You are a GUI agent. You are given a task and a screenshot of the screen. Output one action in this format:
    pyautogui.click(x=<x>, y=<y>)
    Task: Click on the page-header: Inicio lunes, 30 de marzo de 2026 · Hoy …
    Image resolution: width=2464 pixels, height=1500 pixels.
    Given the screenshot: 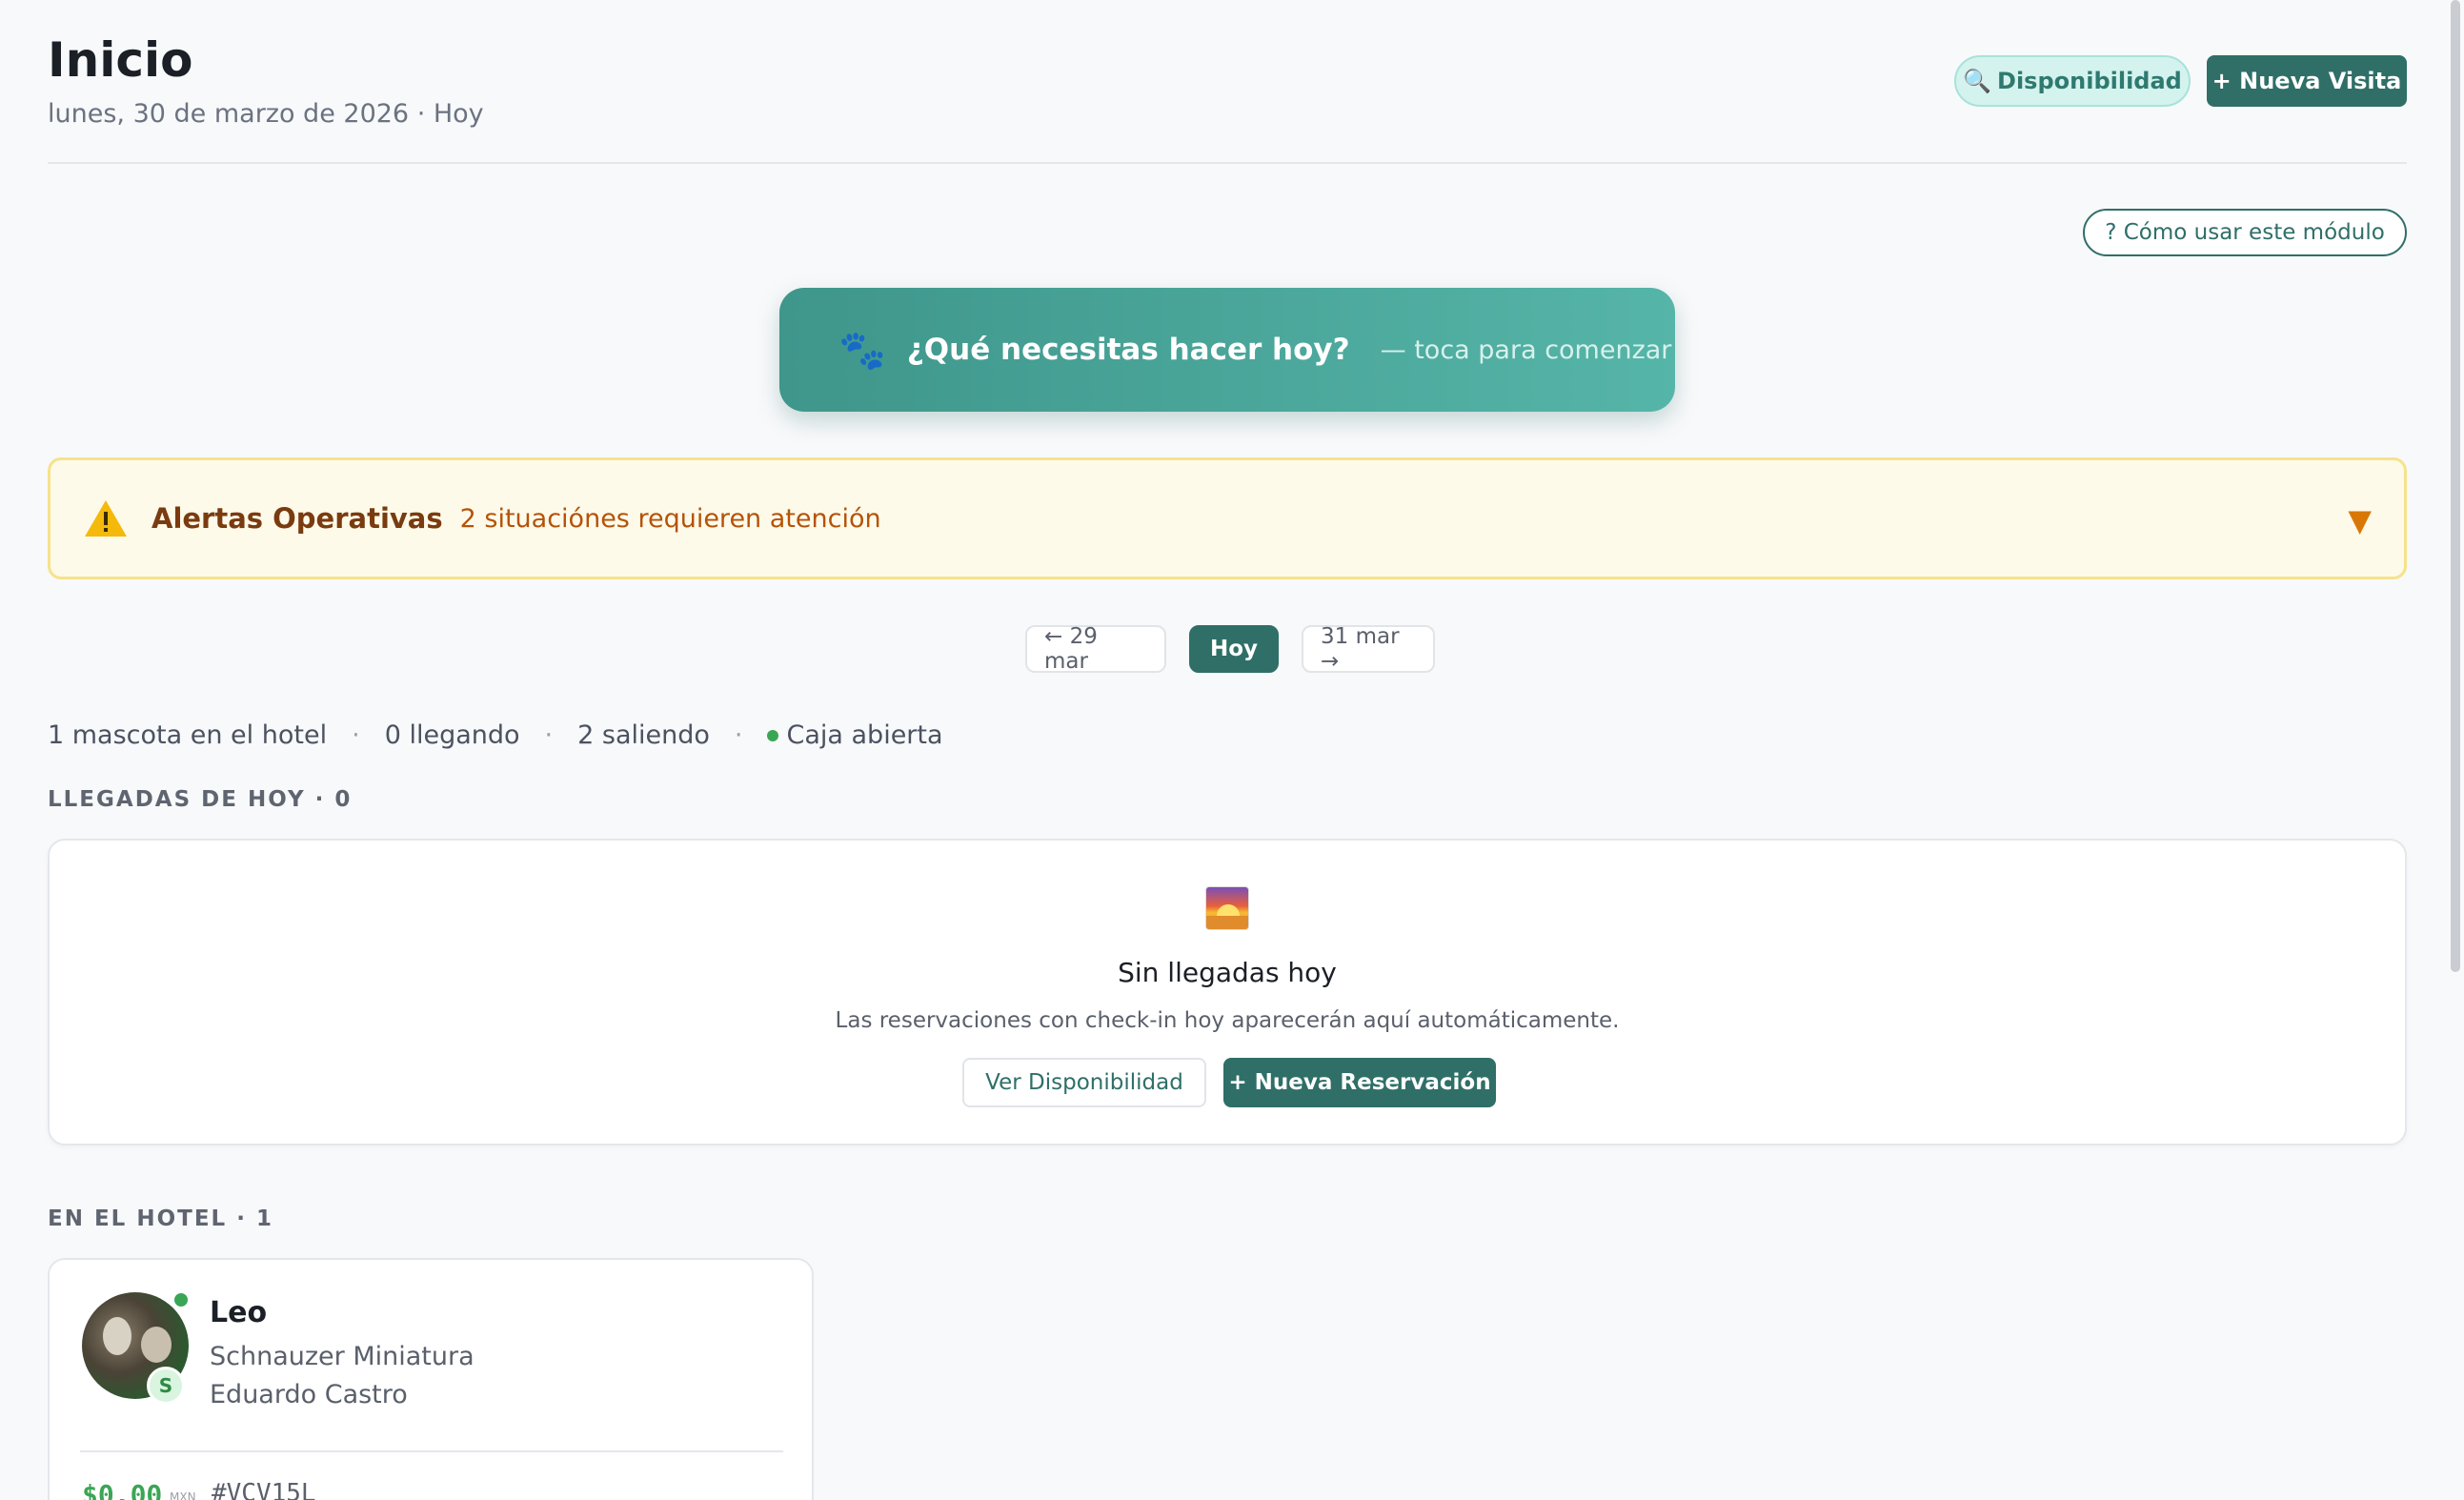 What is the action you would take?
    pyautogui.click(x=1228, y=82)
    